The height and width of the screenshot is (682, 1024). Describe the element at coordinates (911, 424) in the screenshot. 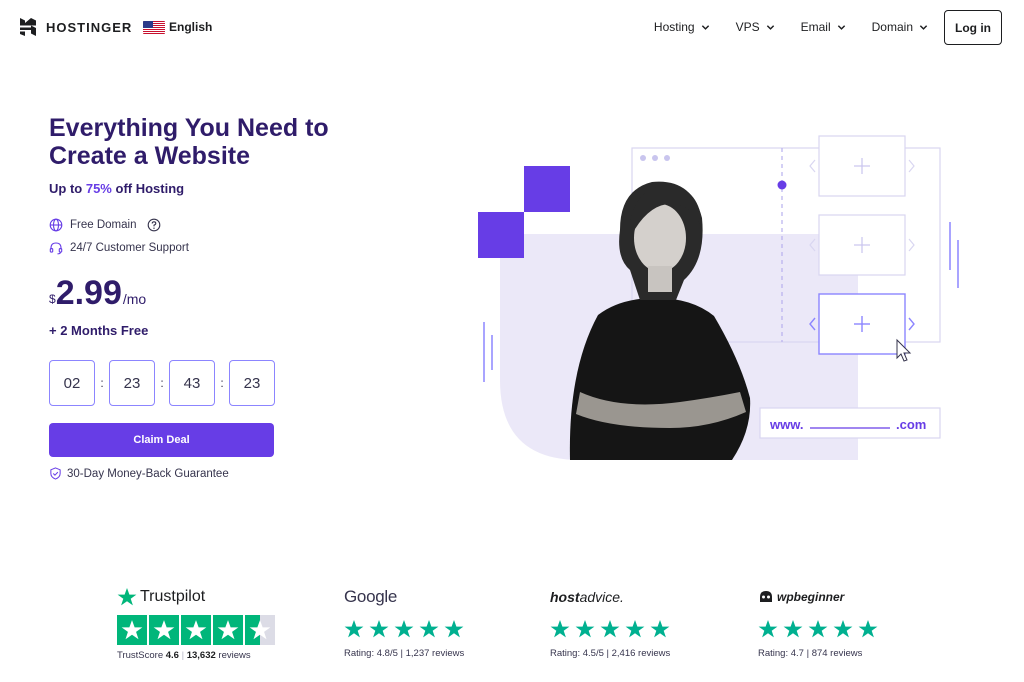

I see `url-suffix: .com` at that location.